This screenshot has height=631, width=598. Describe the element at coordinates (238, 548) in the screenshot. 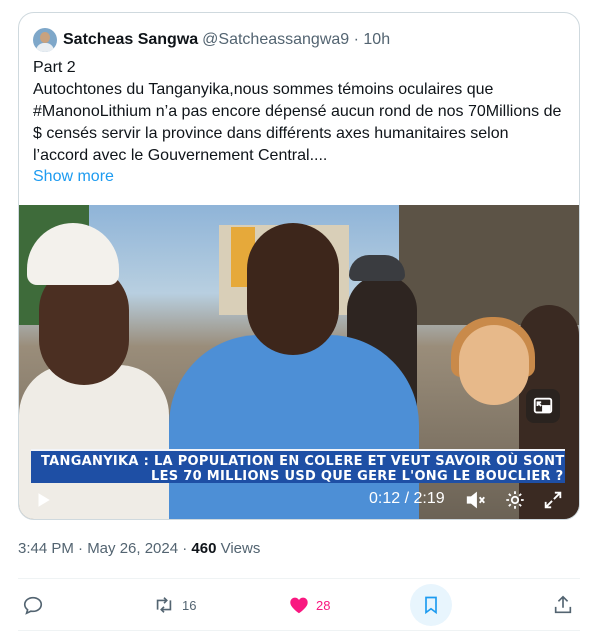

I see `views-label: Views` at that location.